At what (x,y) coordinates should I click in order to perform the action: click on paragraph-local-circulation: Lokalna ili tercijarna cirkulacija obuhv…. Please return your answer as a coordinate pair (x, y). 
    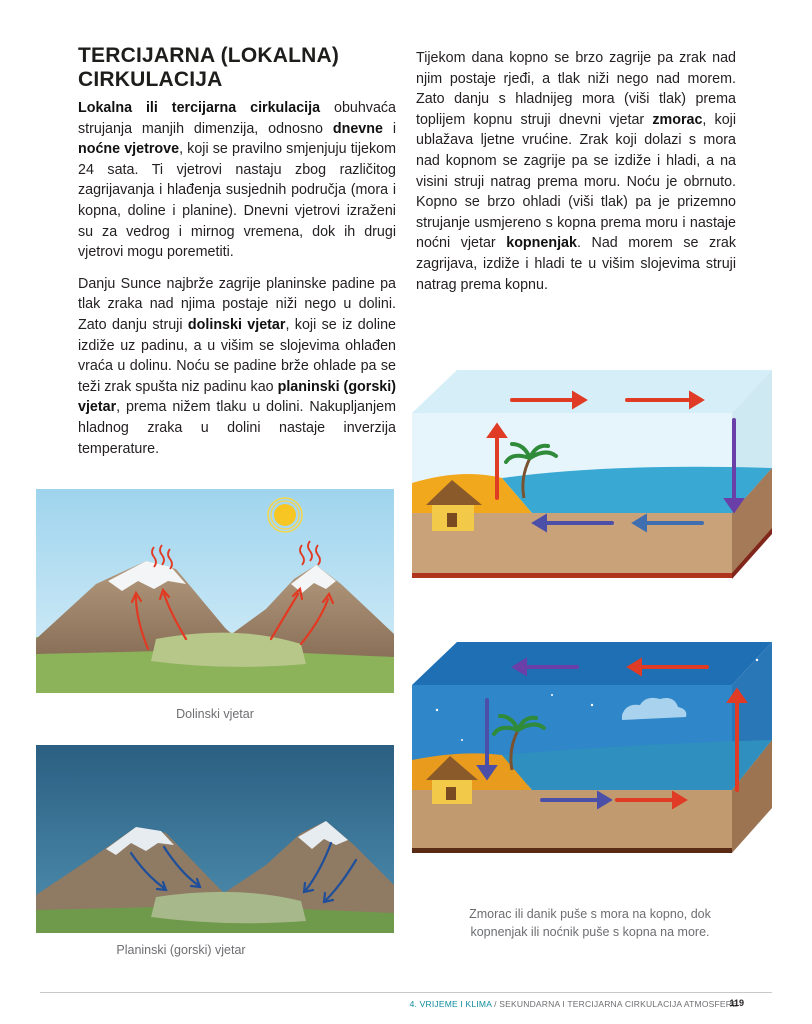
    Looking at the image, I should click on (237, 180).